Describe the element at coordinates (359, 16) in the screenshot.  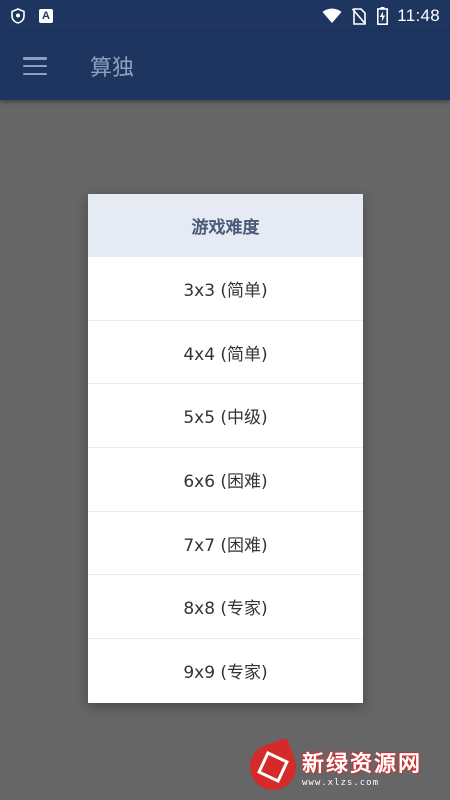
I see `no-sim-icon` at that location.